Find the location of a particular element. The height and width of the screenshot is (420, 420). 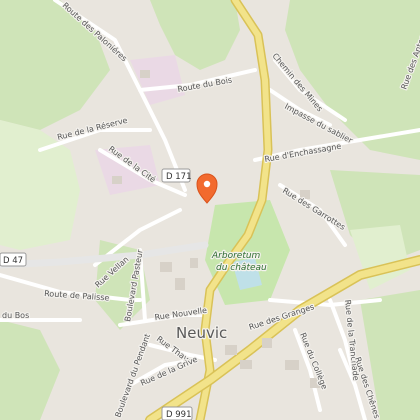

label-enchassagne: Rue d'Enchassagne is located at coordinates (303, 153).